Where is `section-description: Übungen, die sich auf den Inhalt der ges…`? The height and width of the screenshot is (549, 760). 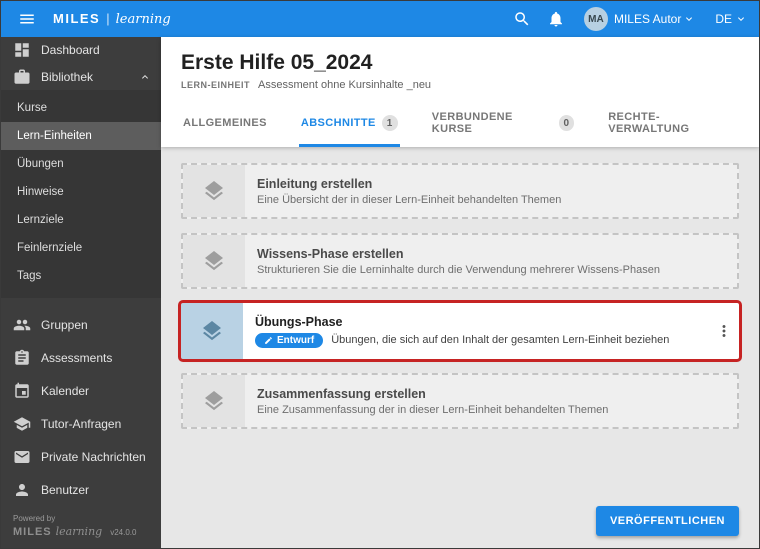
section-description: Übungen, die sich auf den Inhalt der ges… is located at coordinates (500, 340).